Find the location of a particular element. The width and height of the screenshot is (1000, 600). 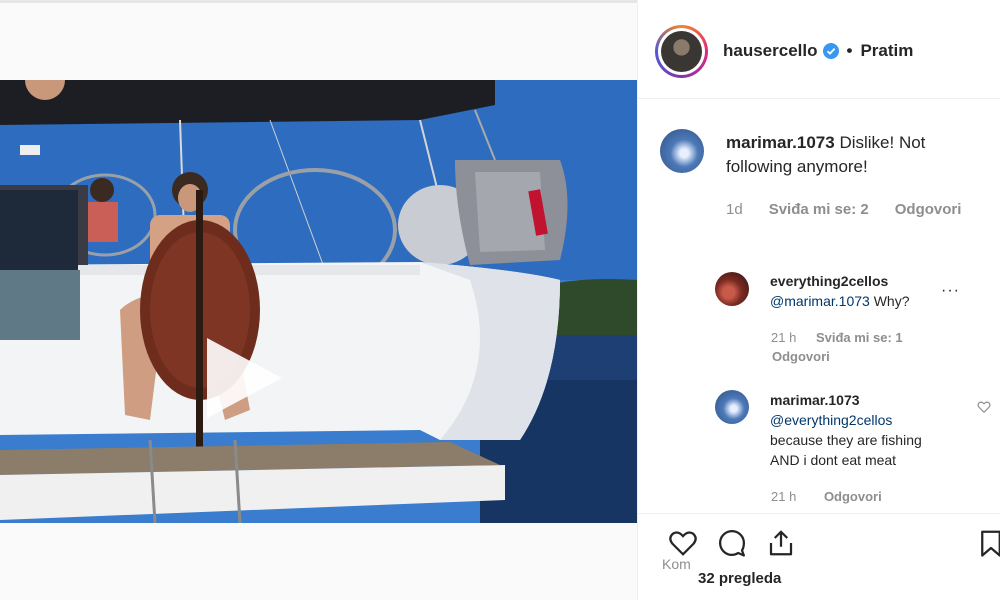

comment-reply-button: Odgovori is located at coordinates (928, 209).